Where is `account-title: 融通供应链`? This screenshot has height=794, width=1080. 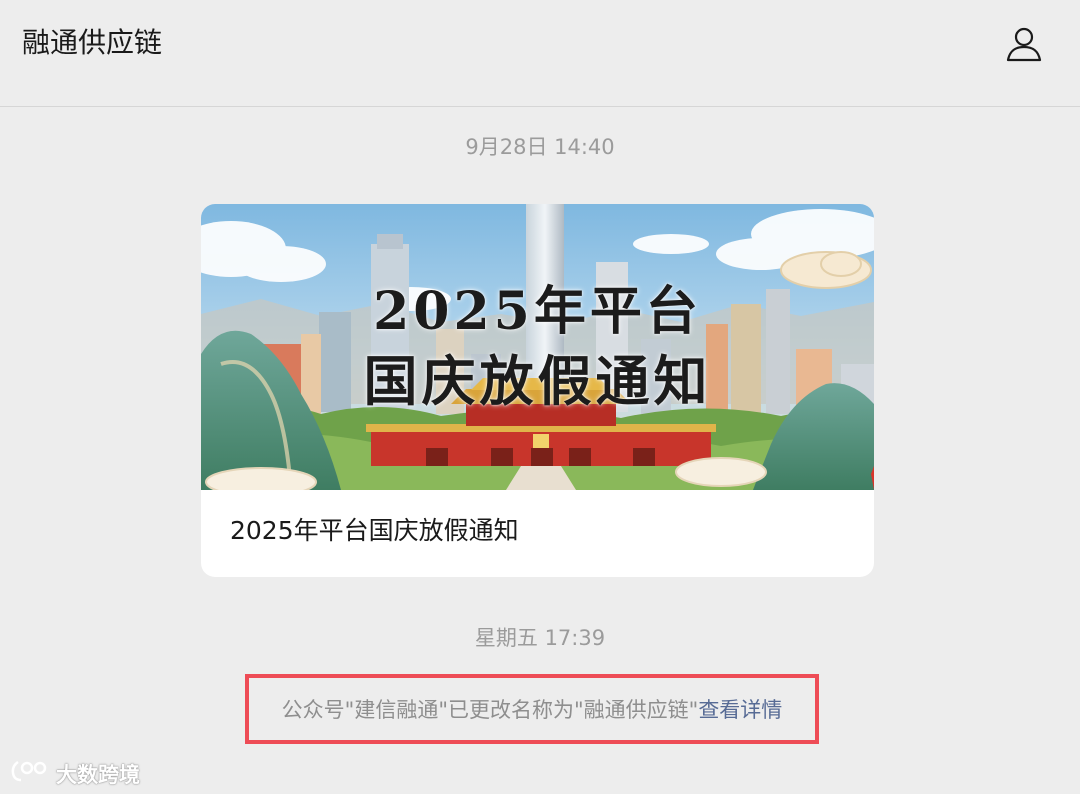
account-title: 融通供应链 is located at coordinates (92, 42).